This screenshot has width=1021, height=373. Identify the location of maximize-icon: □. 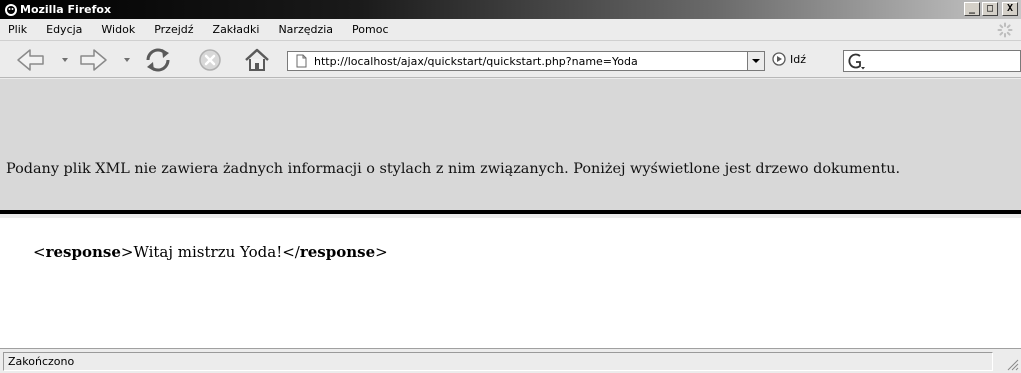
(990, 8).